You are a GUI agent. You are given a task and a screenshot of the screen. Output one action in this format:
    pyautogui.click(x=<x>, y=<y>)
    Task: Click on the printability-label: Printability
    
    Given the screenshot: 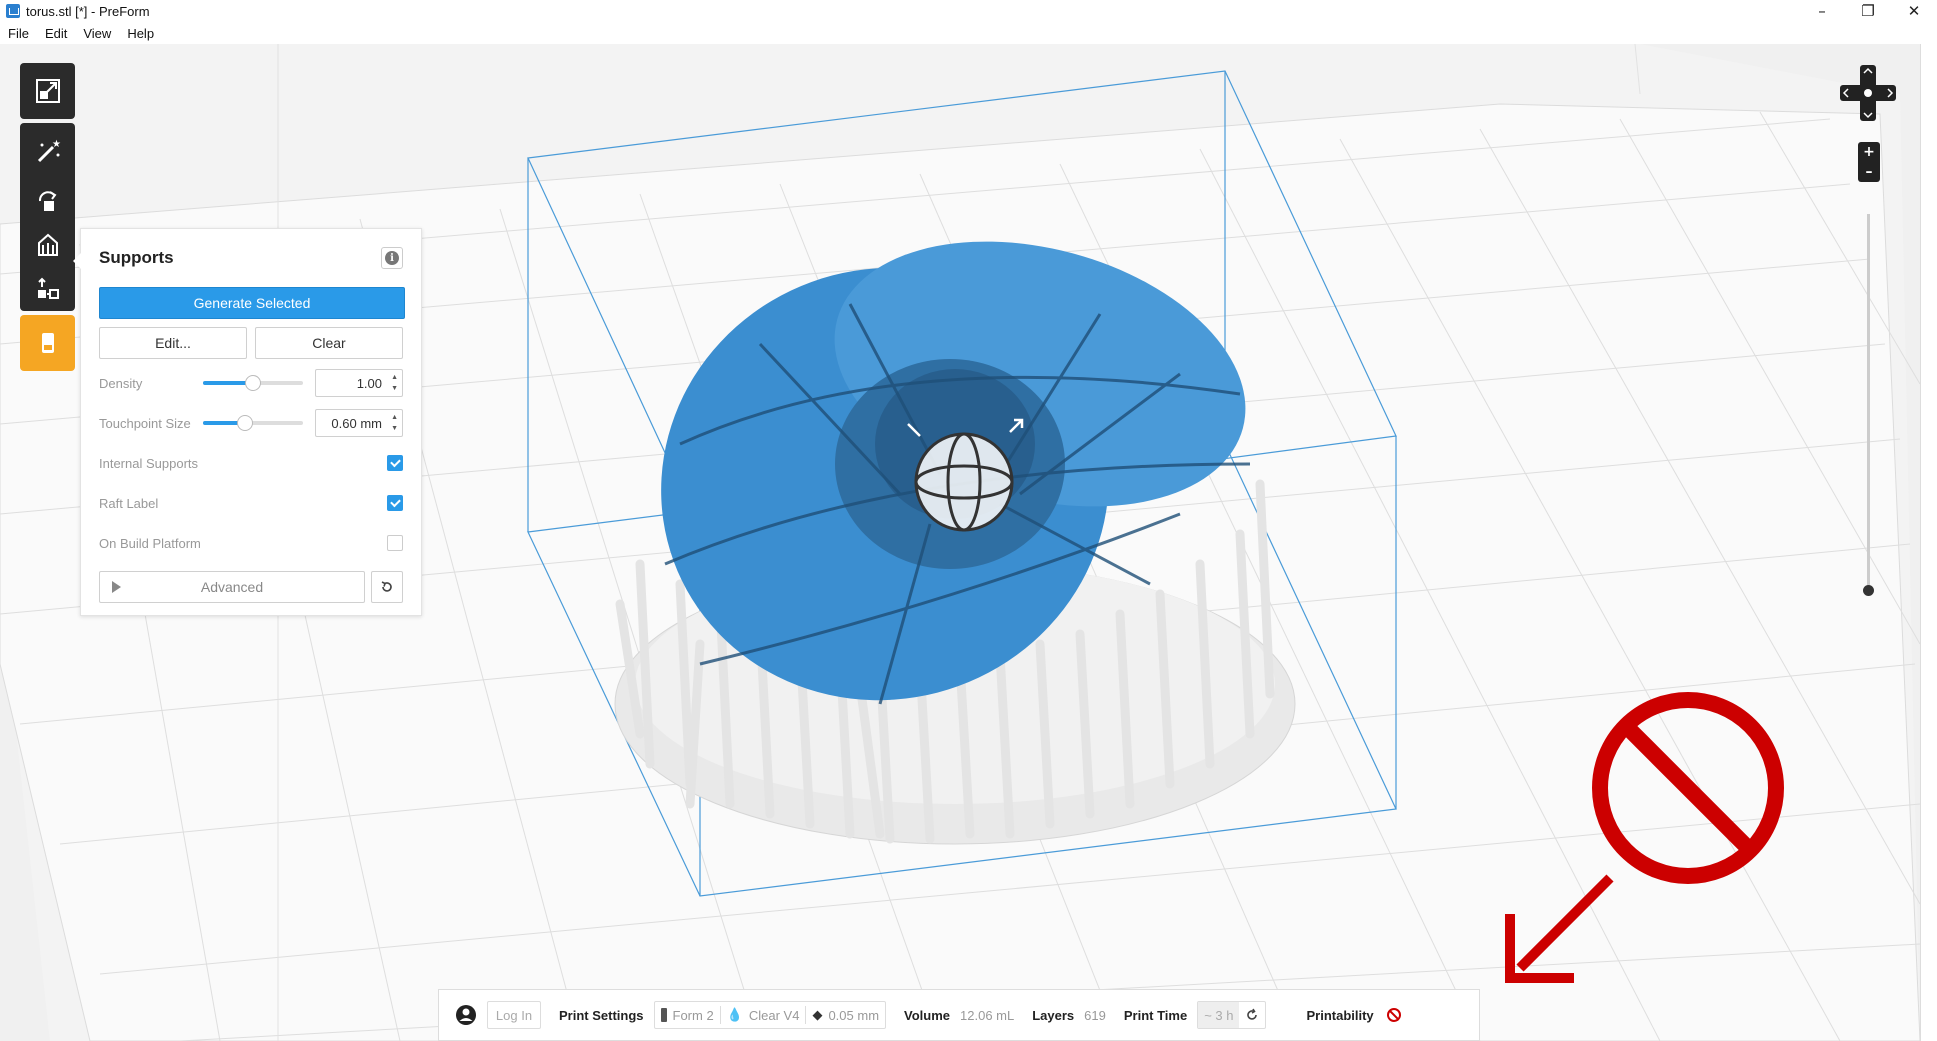 What is the action you would take?
    pyautogui.click(x=1340, y=1015)
    